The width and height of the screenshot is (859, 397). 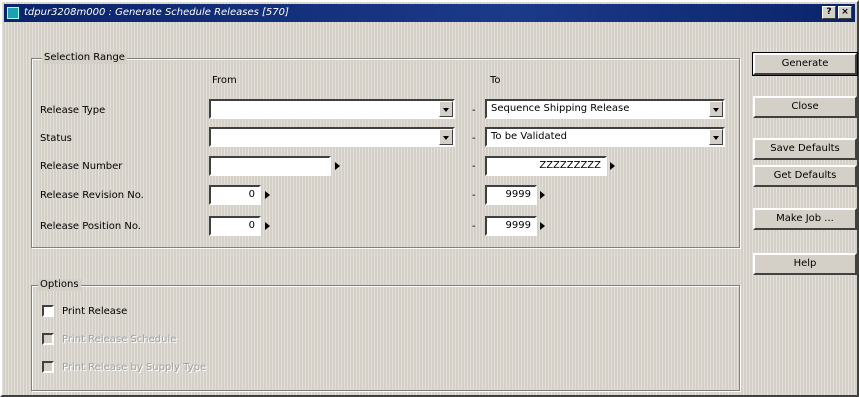 I want to click on release-type-from-combo, so click(x=332, y=109).